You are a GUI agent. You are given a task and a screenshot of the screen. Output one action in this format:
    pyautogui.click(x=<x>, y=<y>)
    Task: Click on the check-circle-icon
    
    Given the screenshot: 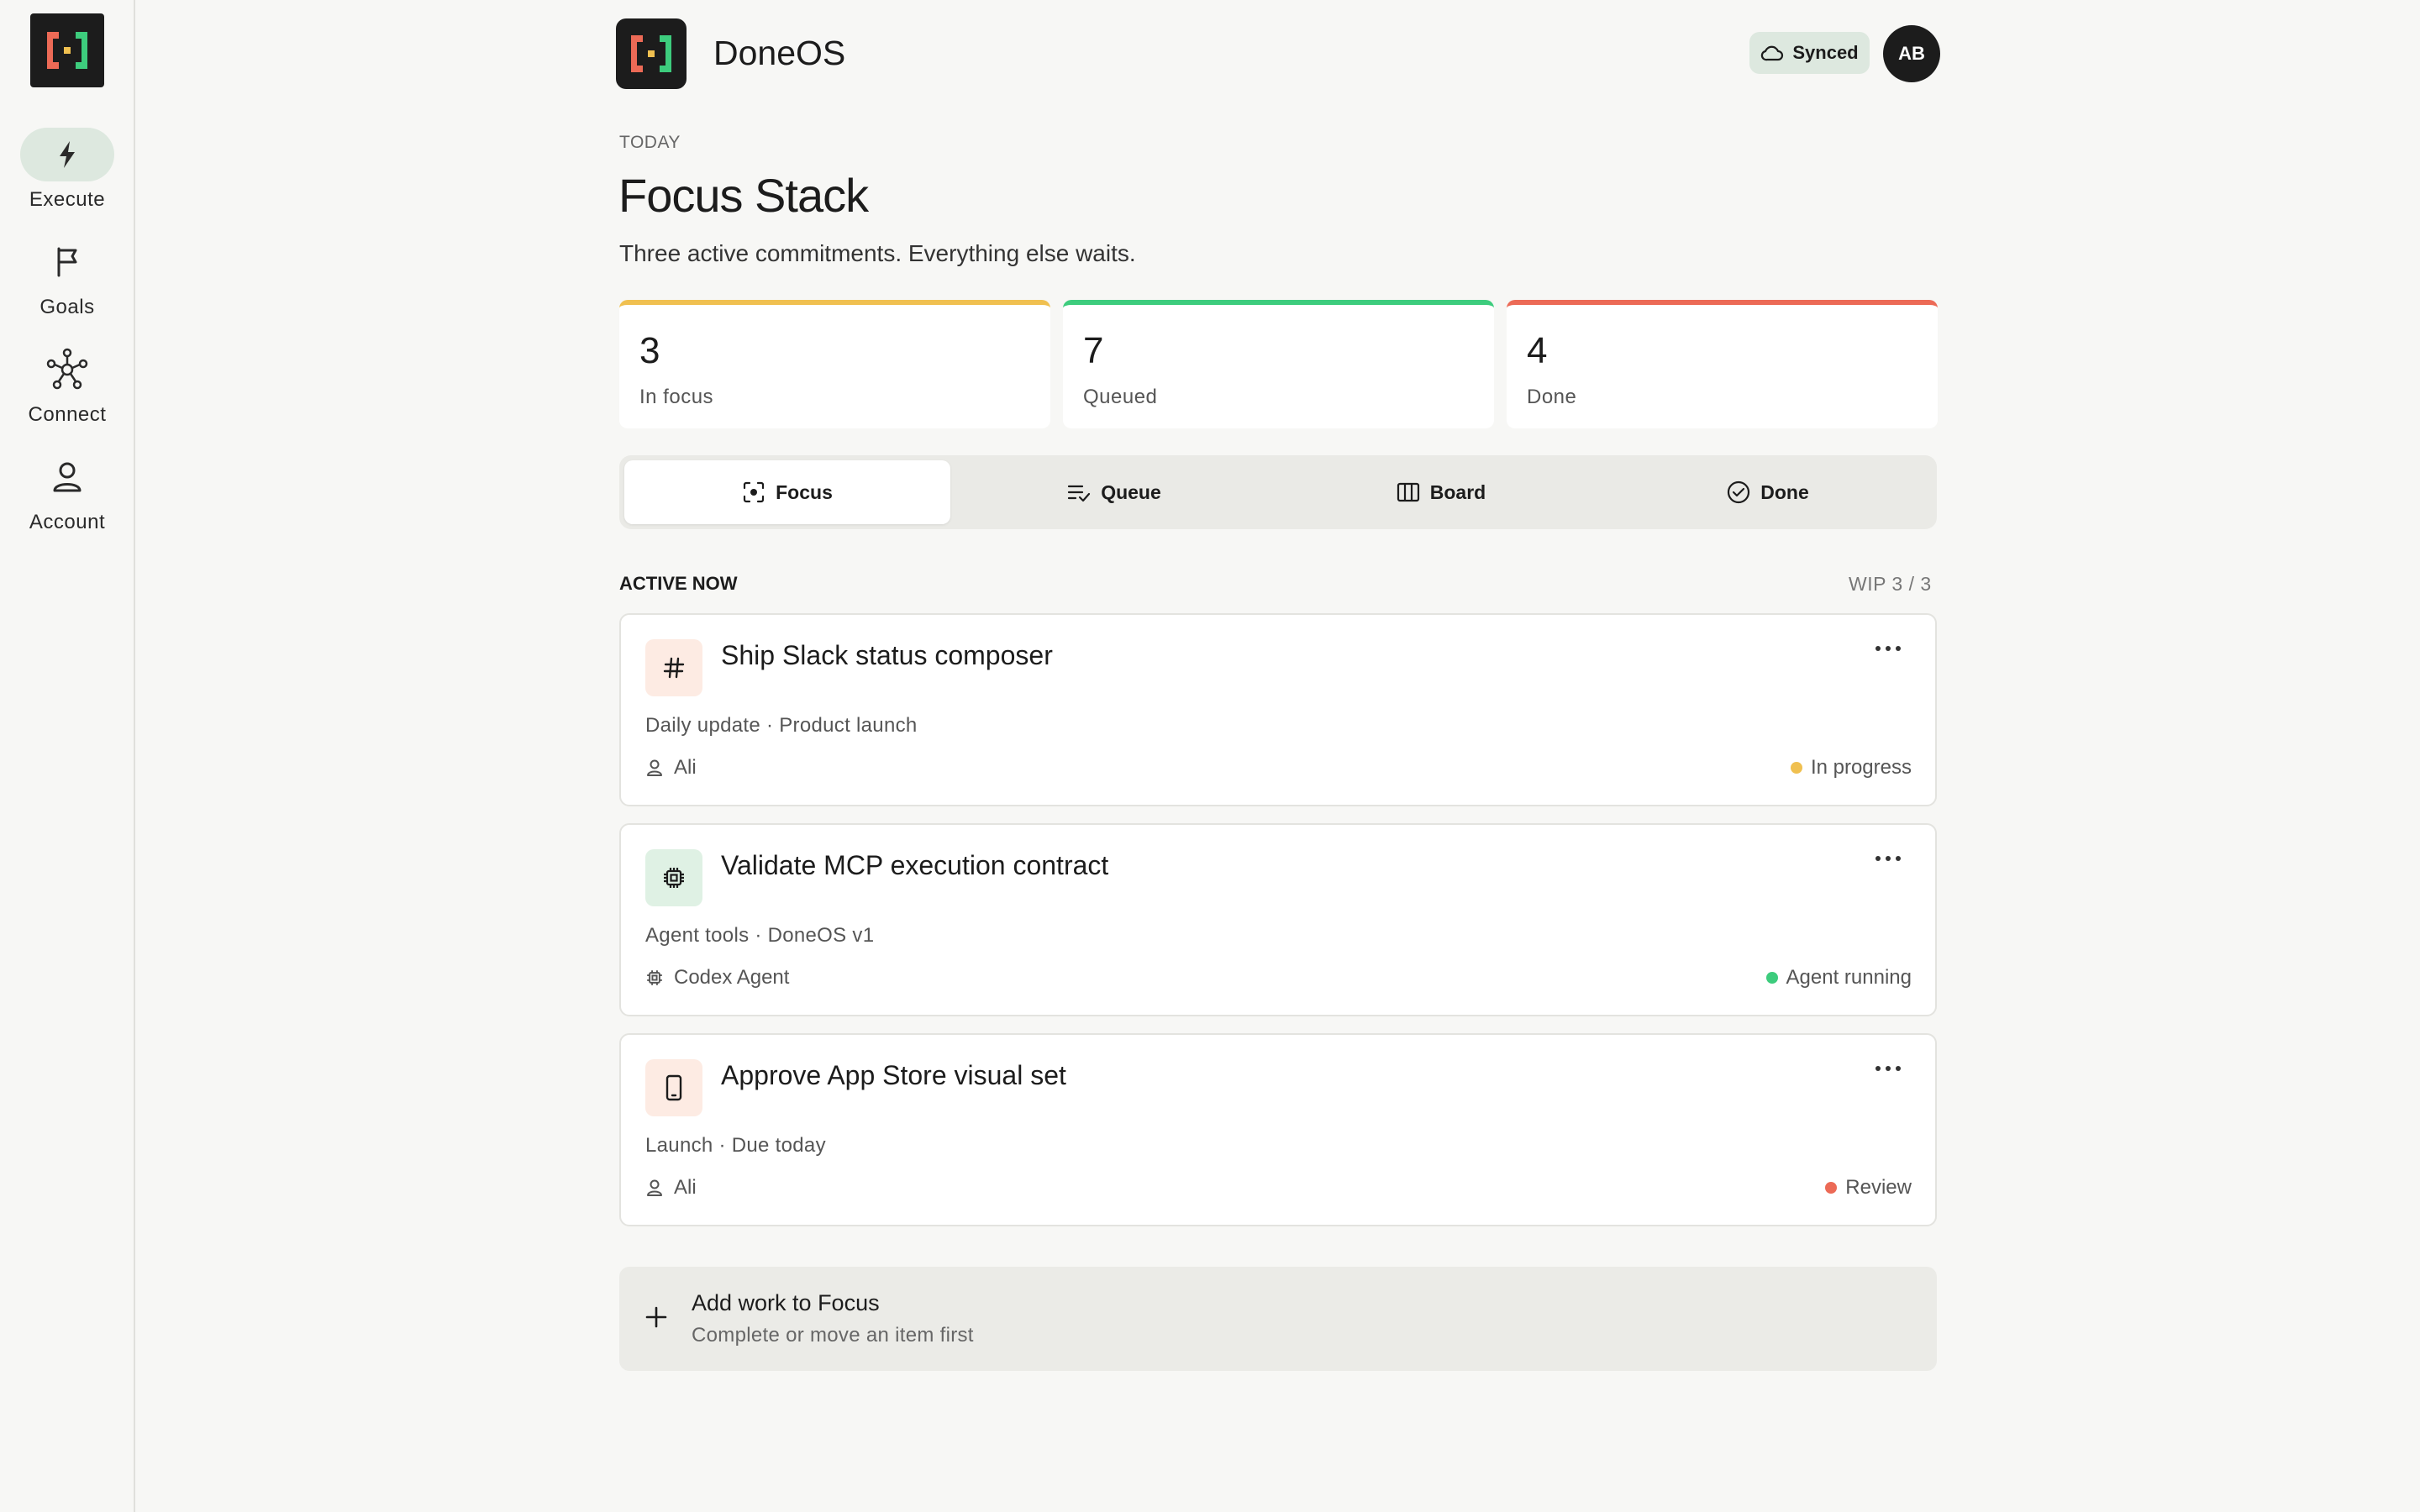 What is the action you would take?
    pyautogui.click(x=1739, y=492)
    